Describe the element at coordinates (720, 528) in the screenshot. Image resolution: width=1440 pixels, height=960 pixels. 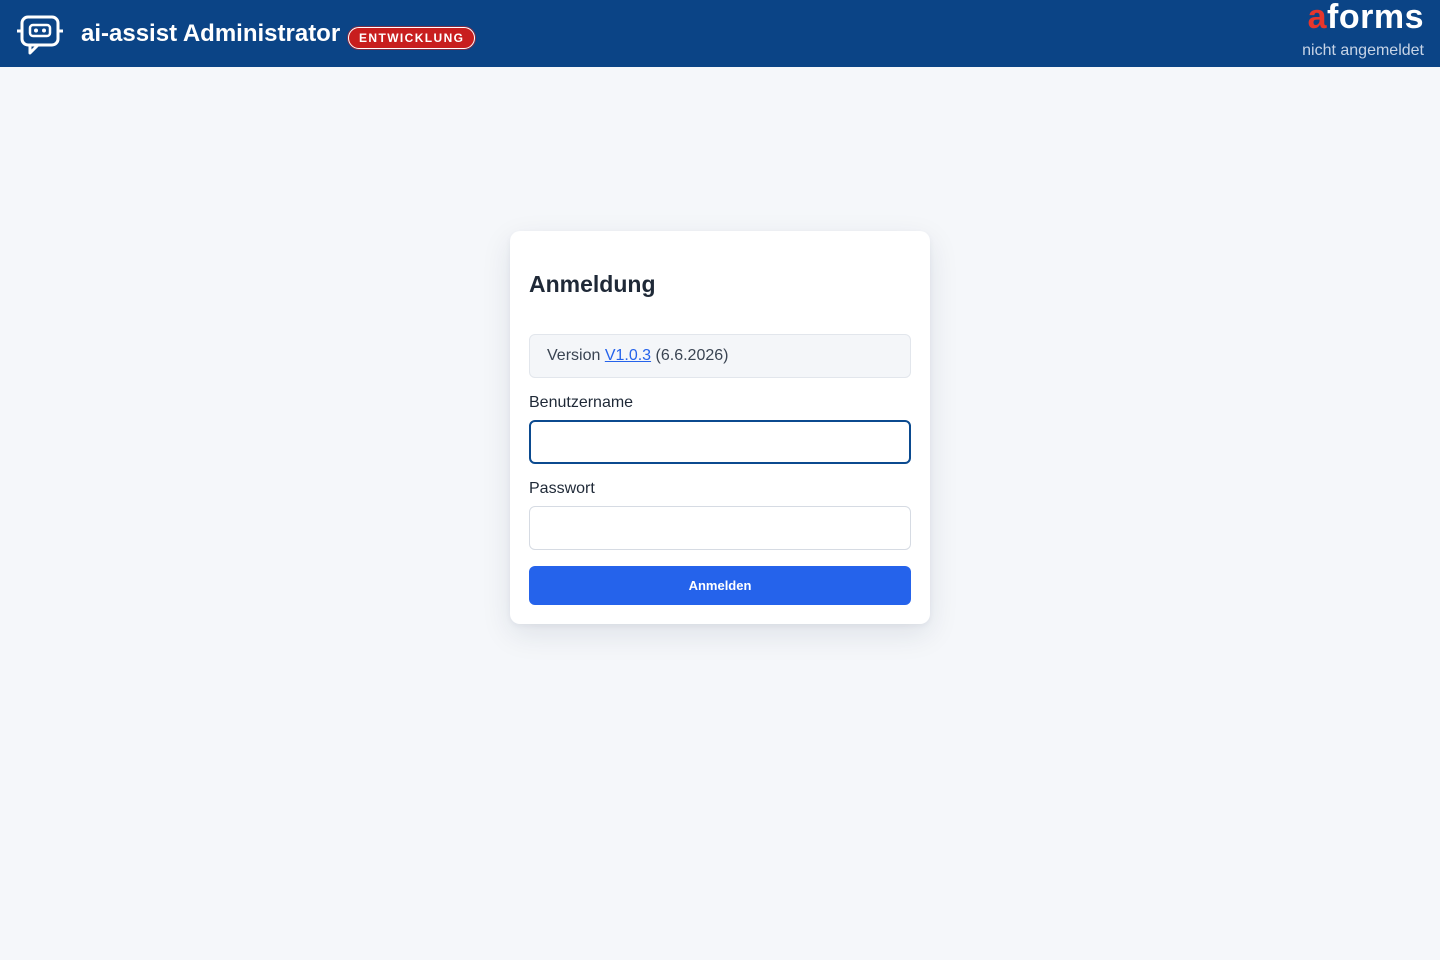
I see `password-field` at that location.